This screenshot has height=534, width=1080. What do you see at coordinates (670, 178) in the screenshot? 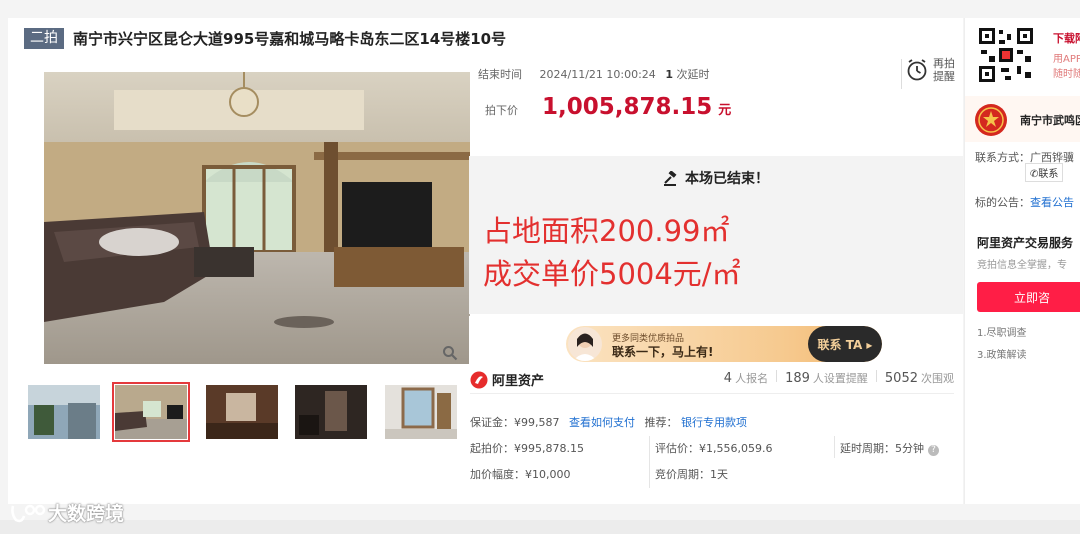
I see `gavel-icon` at bounding box center [670, 178].